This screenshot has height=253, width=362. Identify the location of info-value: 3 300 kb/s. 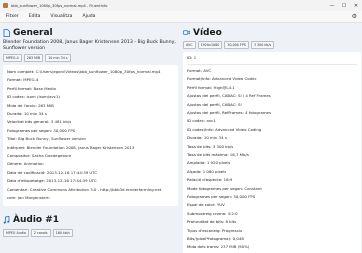
(223, 146).